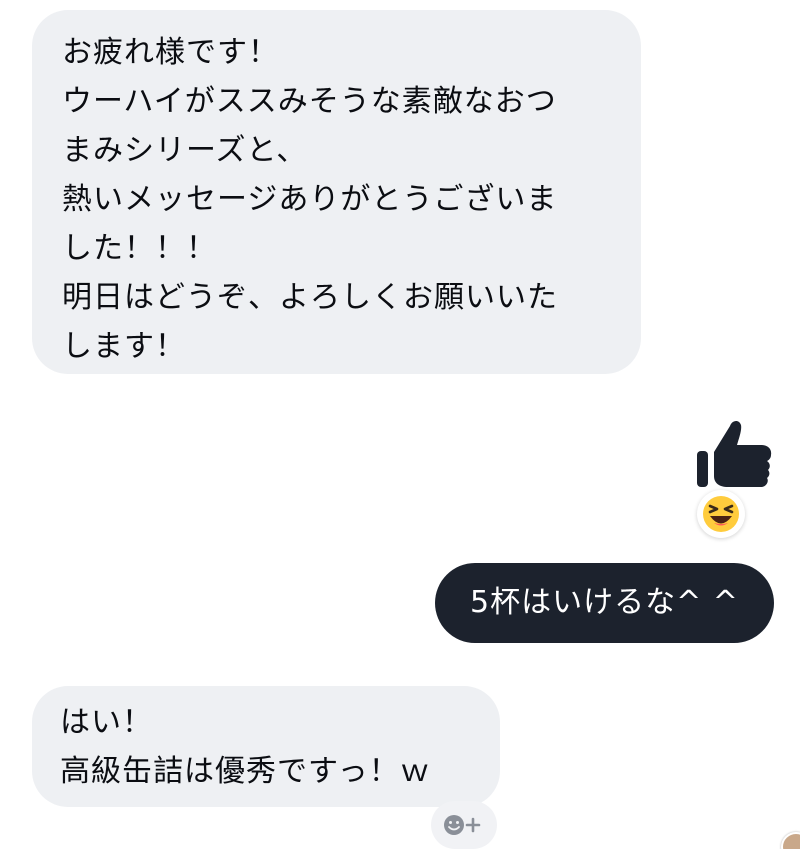 The width and height of the screenshot is (800, 849). I want to click on message-line: ウーハイがススみそうな素敵なおつ, so click(309, 101).